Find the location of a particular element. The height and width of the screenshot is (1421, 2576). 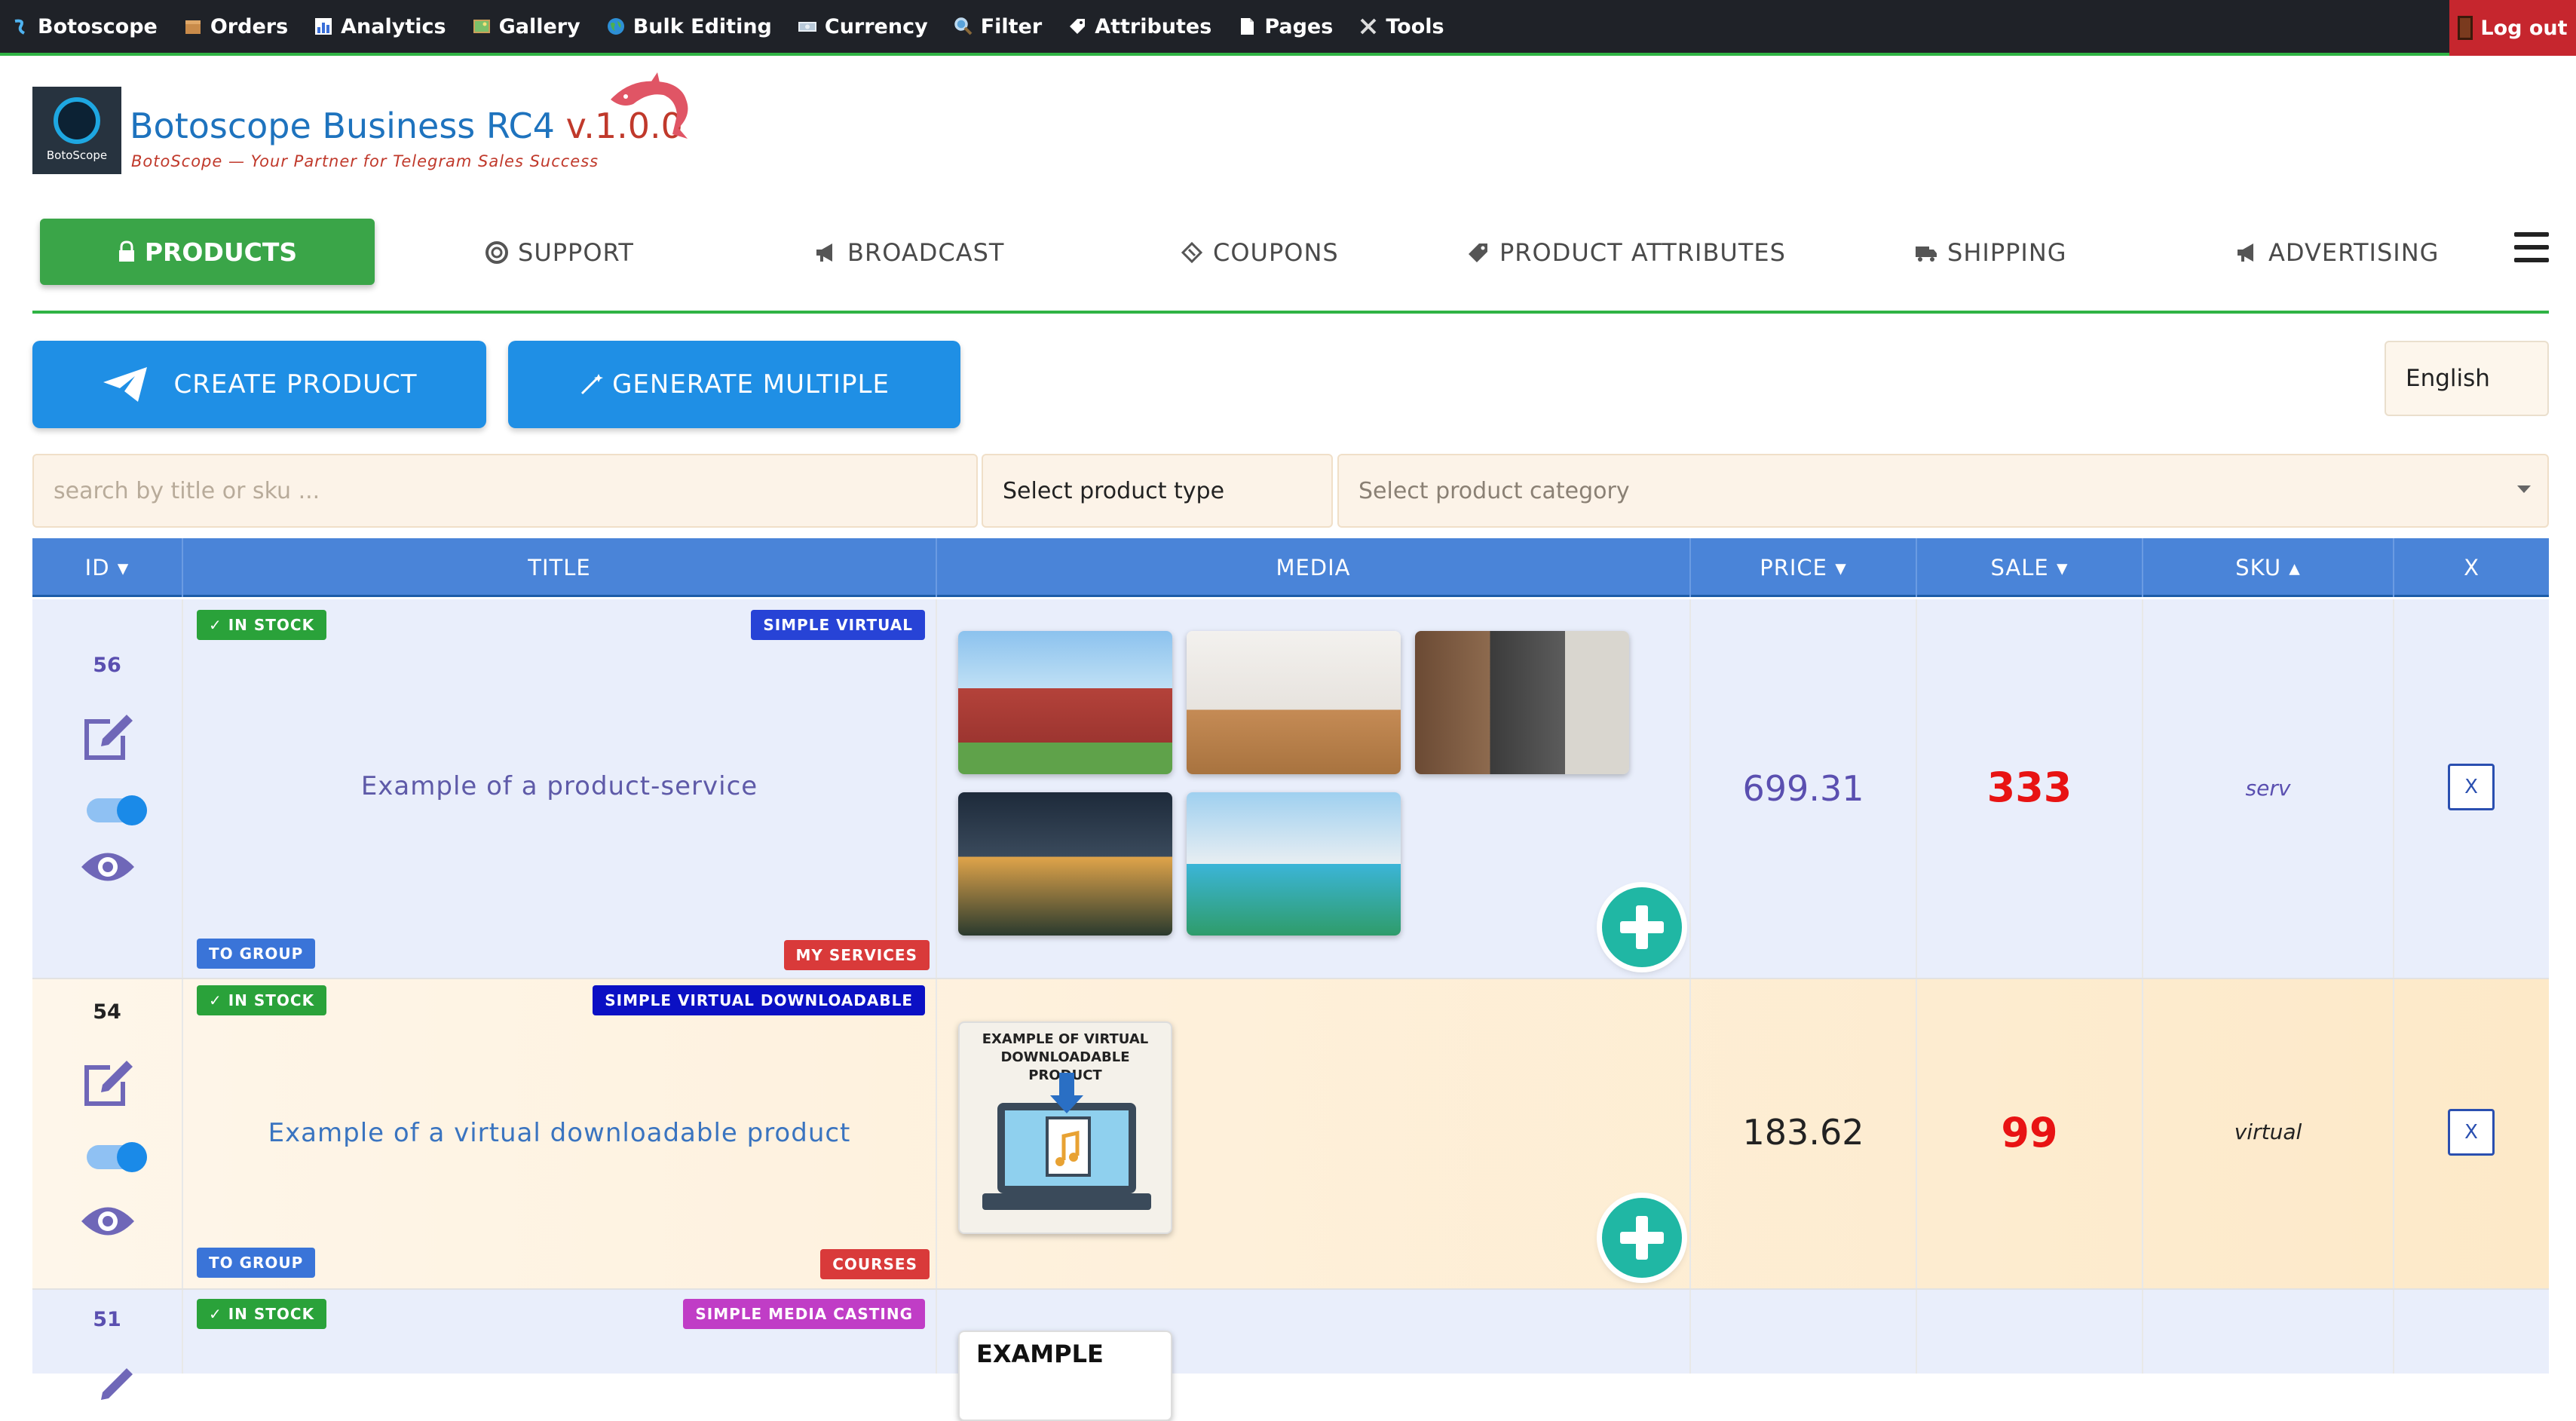

column-header-media: MEDIA is located at coordinates (1314, 567).